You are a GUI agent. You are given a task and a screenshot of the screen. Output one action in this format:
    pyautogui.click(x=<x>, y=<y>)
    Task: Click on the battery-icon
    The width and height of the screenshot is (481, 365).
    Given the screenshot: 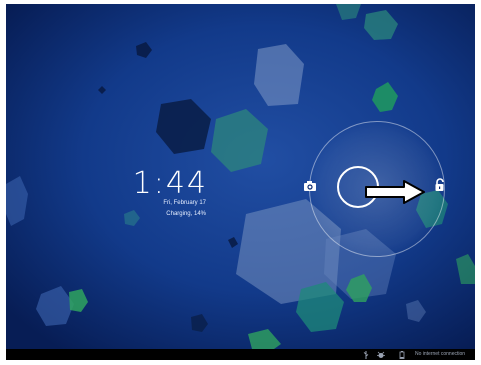 What is the action you would take?
    pyautogui.click(x=402, y=355)
    